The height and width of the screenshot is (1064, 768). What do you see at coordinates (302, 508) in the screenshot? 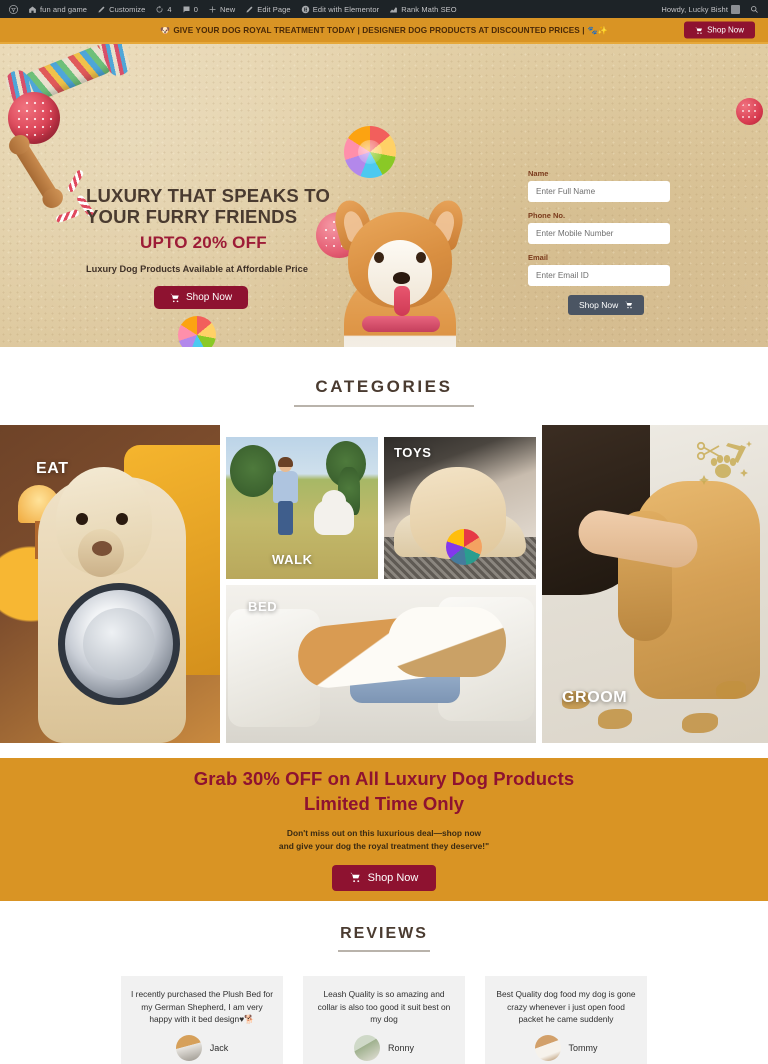
I see `category-tile-walk: WALK` at bounding box center [302, 508].